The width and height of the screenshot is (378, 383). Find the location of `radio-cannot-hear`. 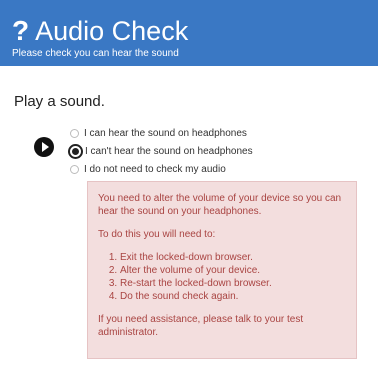

radio-cannot-hear is located at coordinates (75, 151).